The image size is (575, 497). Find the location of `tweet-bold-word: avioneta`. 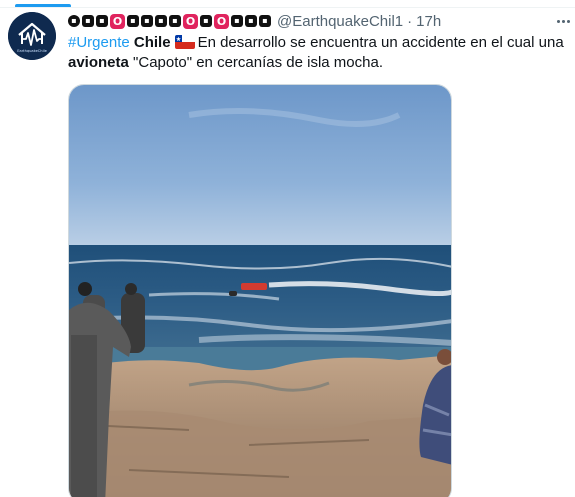

tweet-bold-word: avioneta is located at coordinates (98, 62).